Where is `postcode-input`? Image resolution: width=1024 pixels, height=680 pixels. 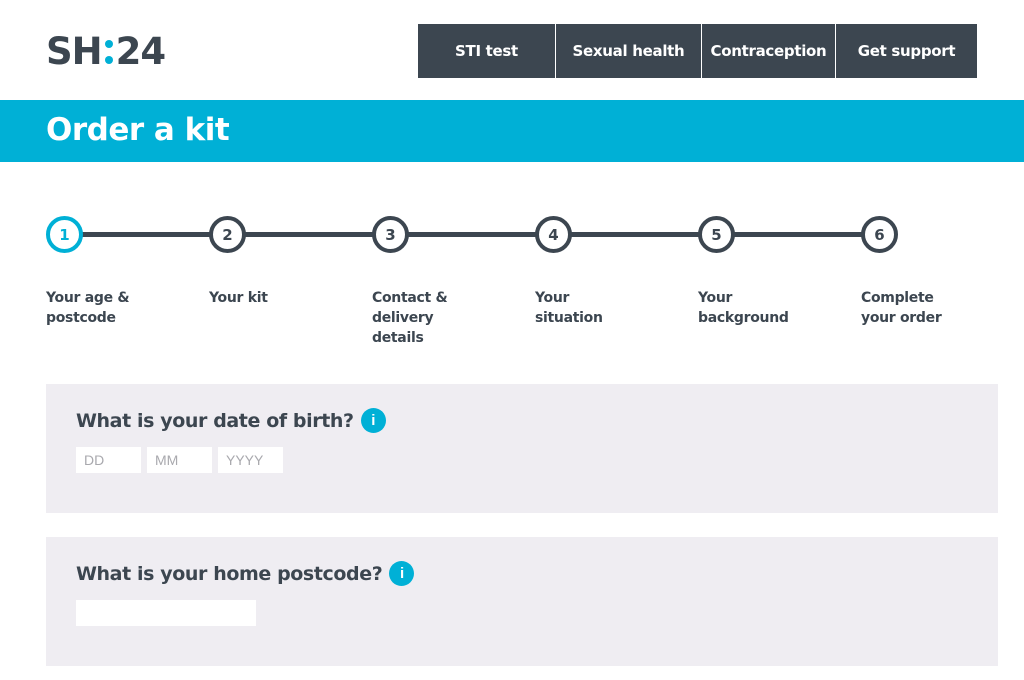 postcode-input is located at coordinates (166, 613).